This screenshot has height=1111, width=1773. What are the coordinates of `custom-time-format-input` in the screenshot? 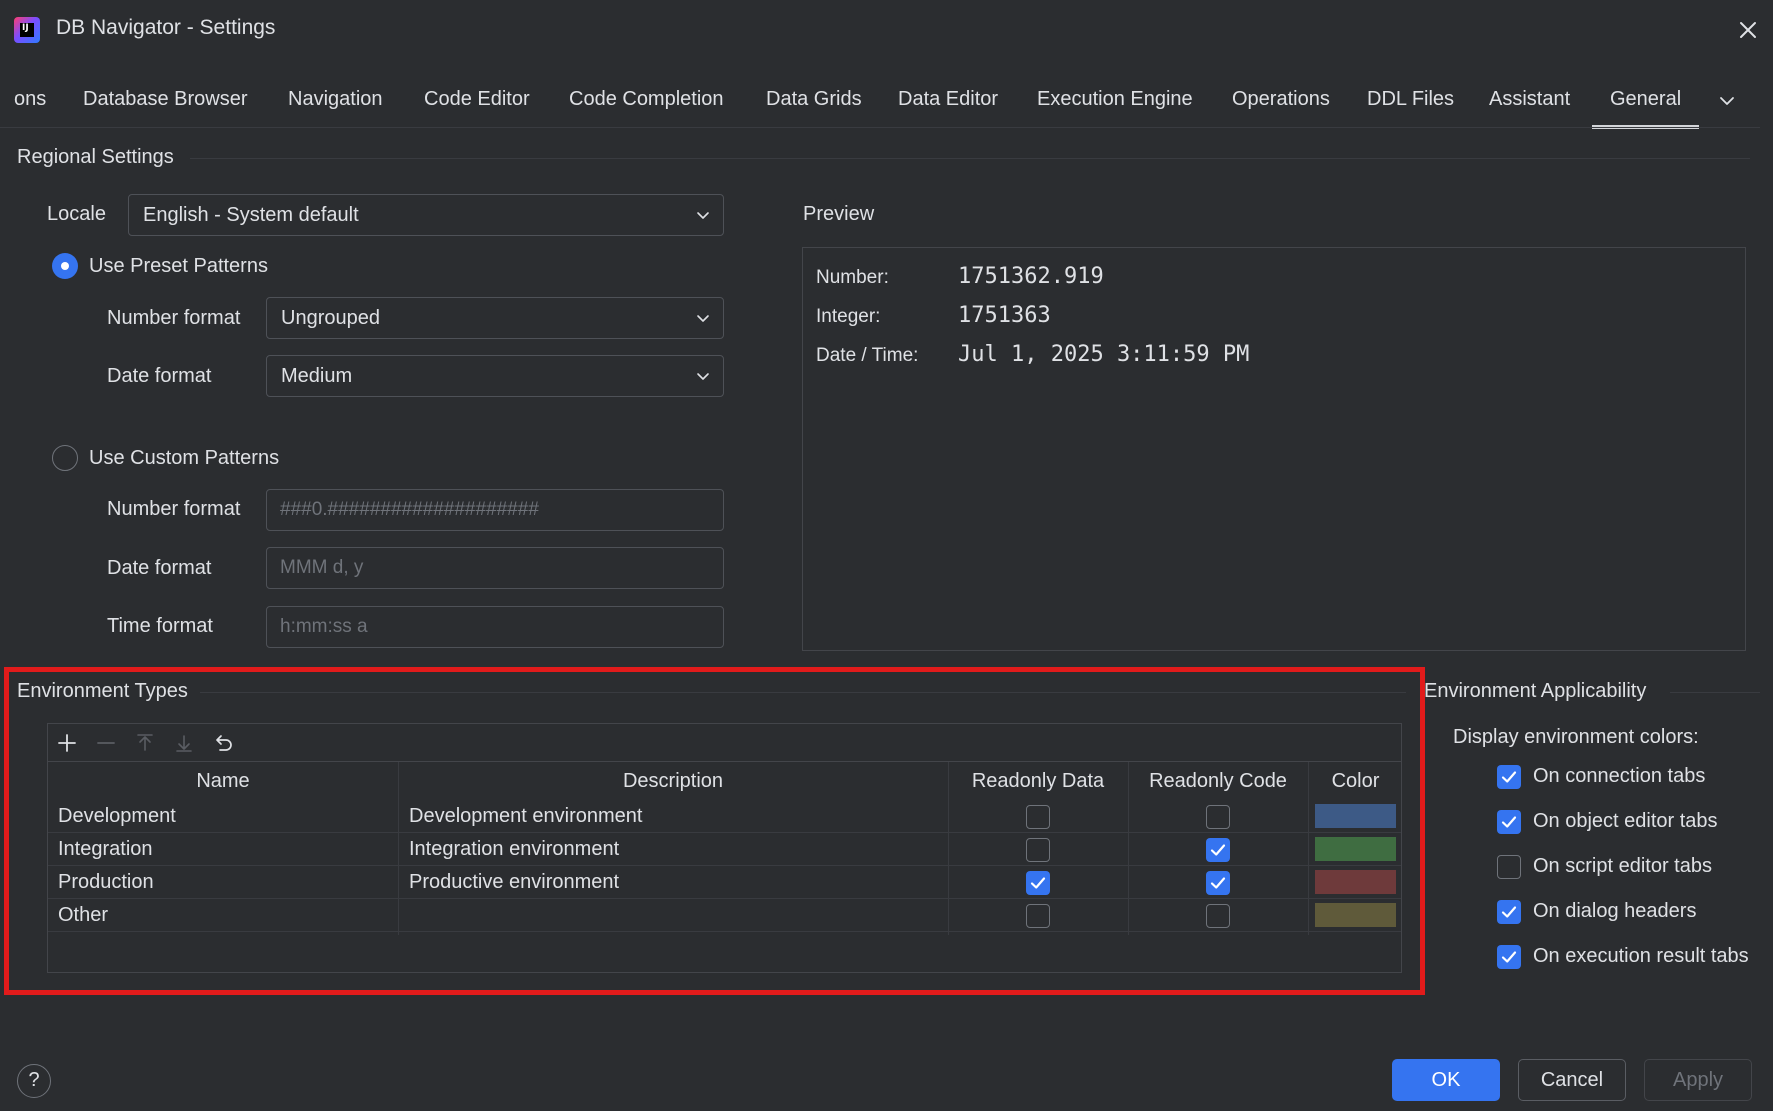 It's located at (495, 627).